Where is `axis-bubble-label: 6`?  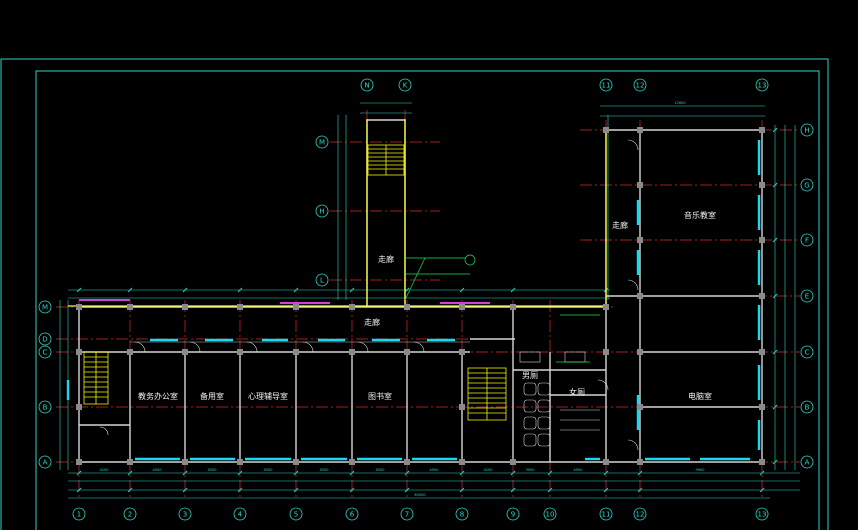
axis-bubble-label: 6 is located at coordinates (352, 515).